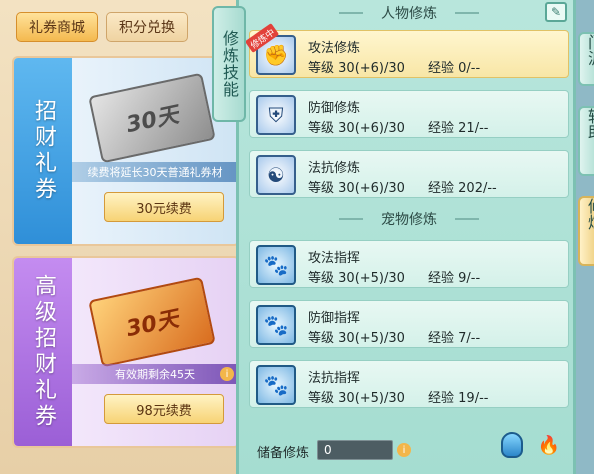 This screenshot has width=594, height=474. What do you see at coordinates (469, 338) in the screenshot?
I see `exp-value: 7/--` at bounding box center [469, 338].